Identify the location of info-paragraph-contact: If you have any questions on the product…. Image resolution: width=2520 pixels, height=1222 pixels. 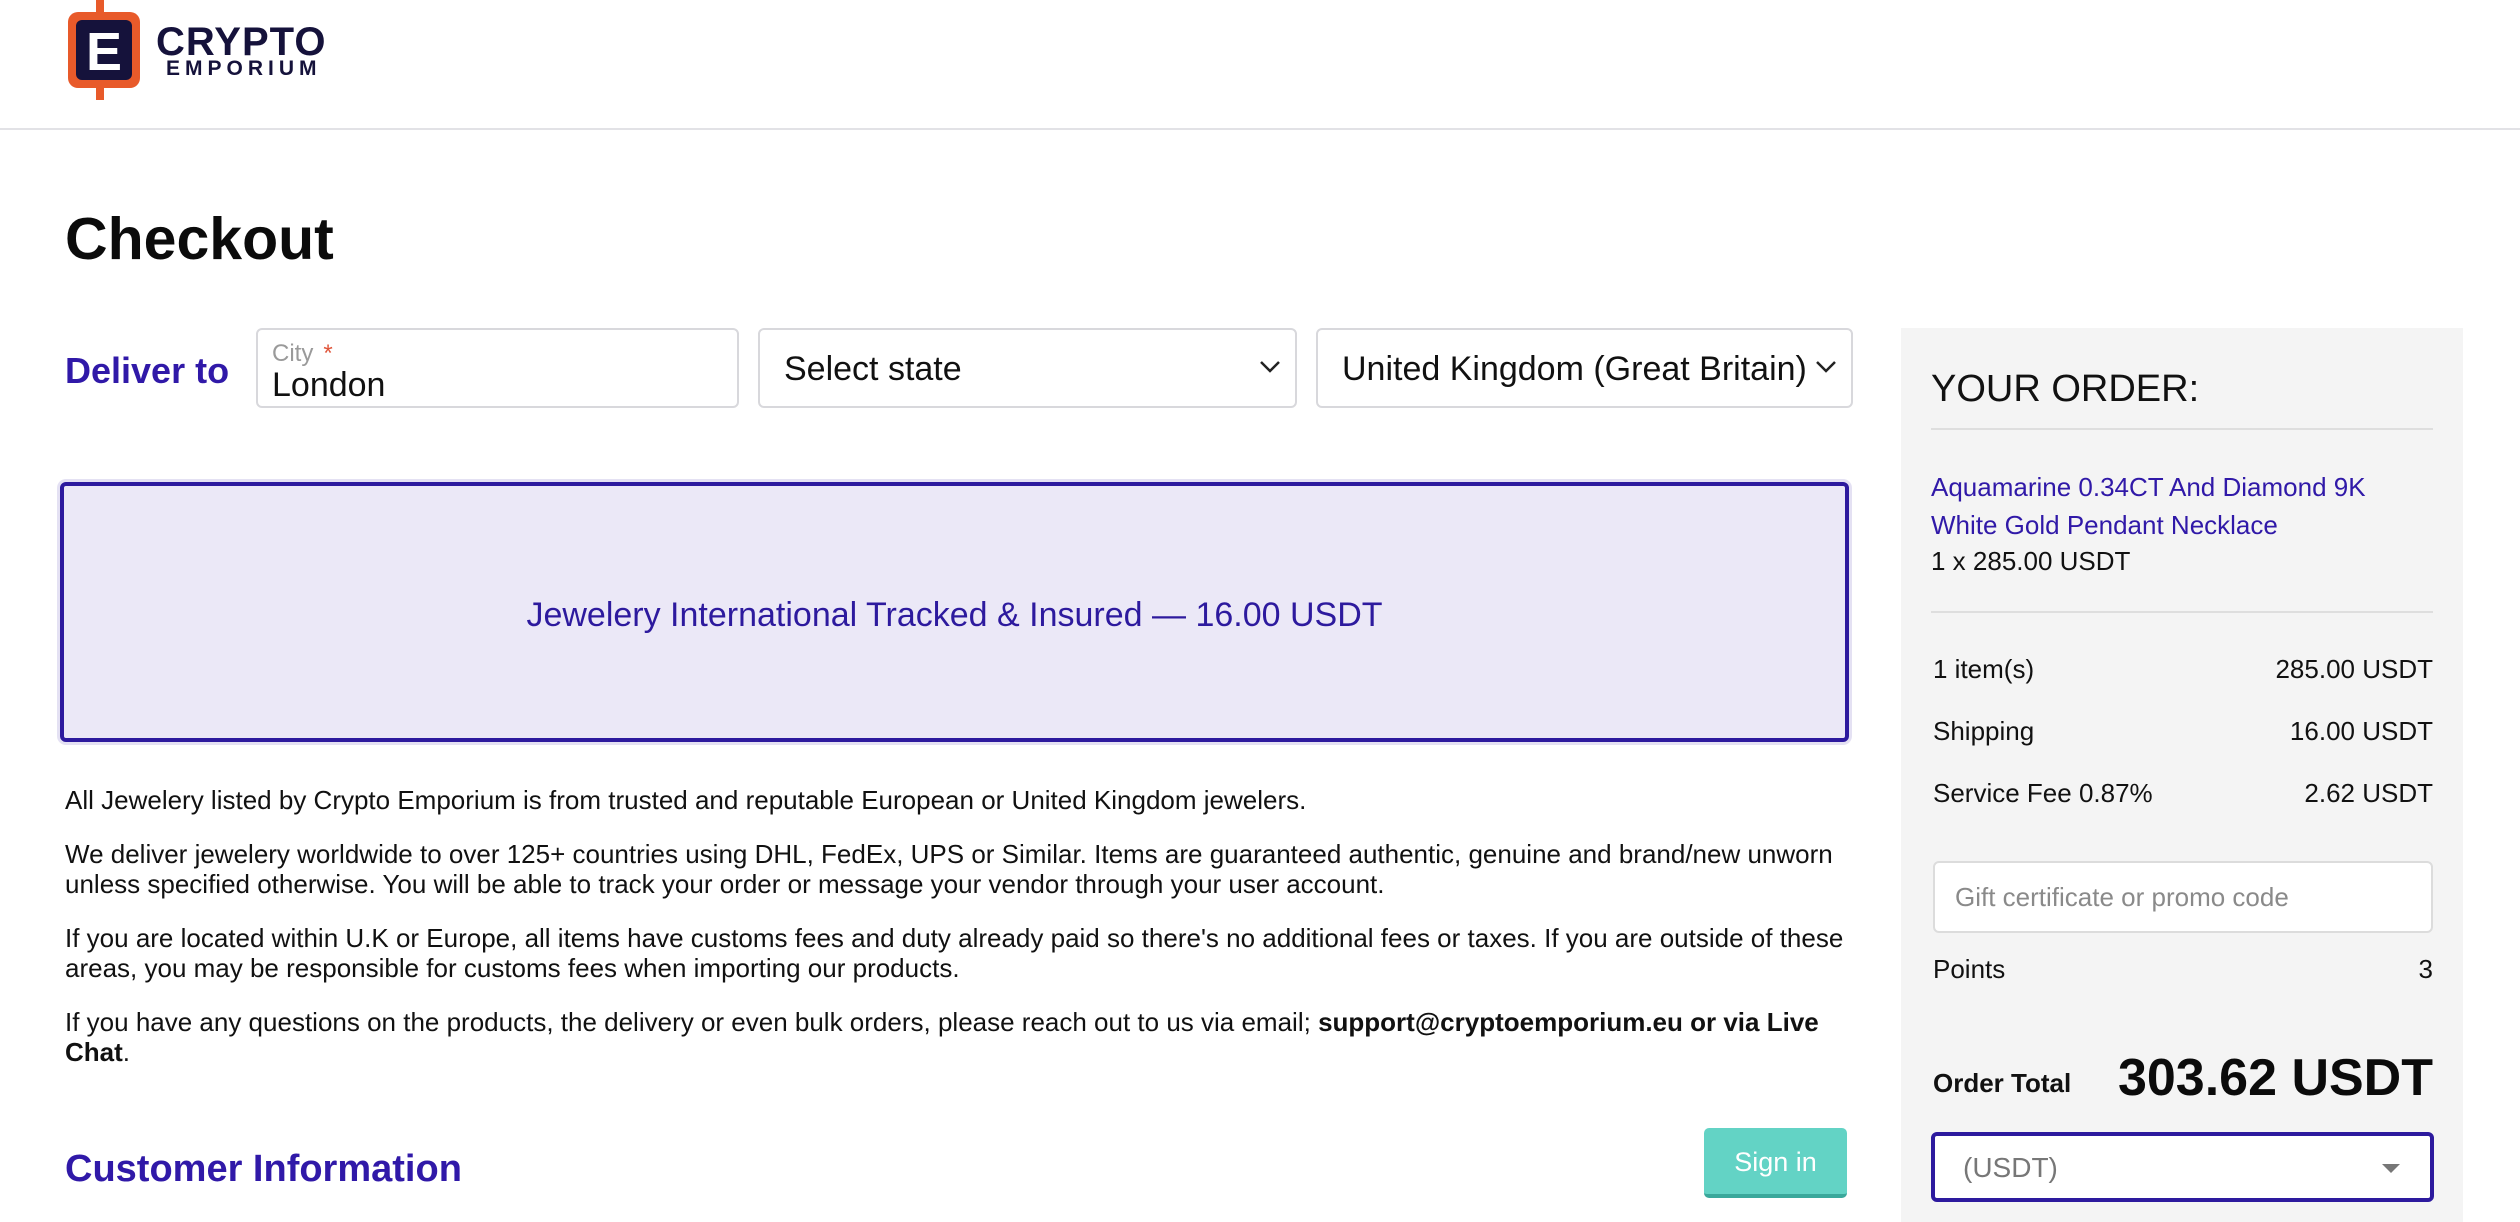
(960, 1037).